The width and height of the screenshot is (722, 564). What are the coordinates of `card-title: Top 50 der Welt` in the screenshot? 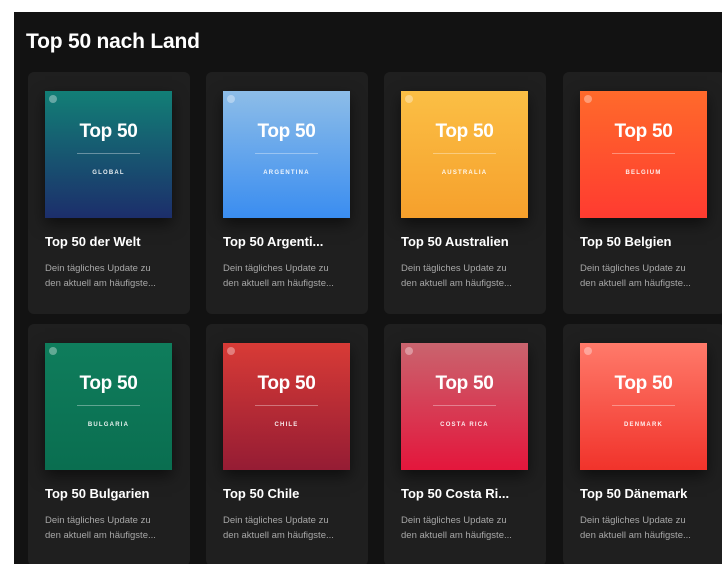 It's located at (113, 241).